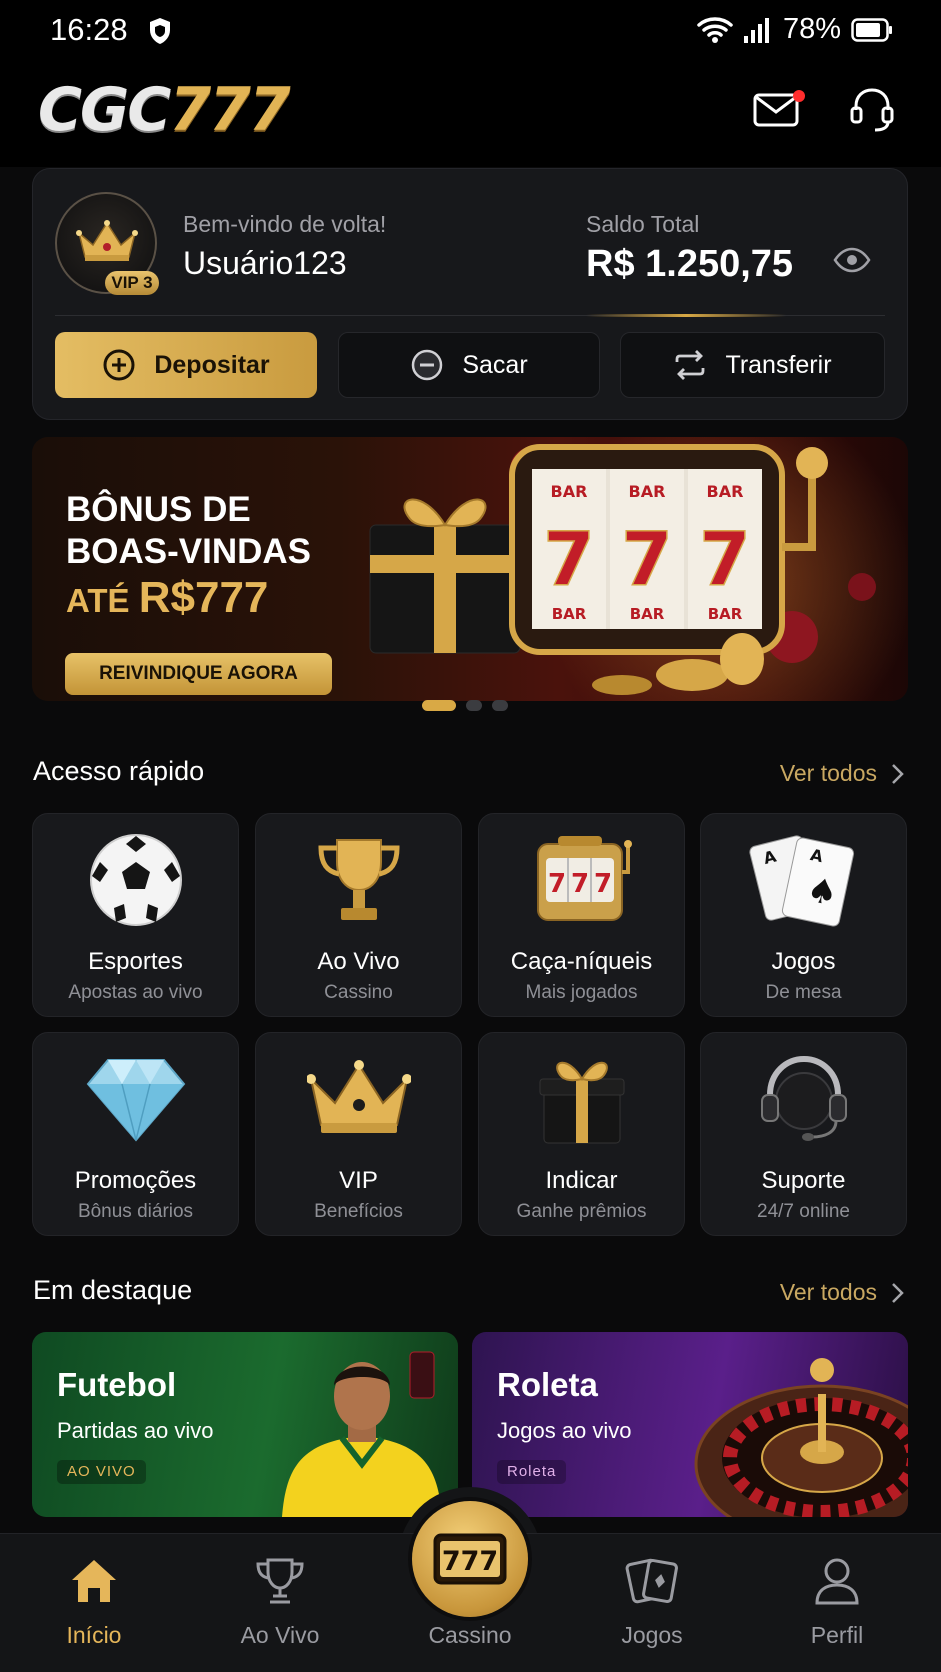 This screenshot has height=1672, width=941. Describe the element at coordinates (811, 29) in the screenshot. I see `battery-percent: 78%` at that location.